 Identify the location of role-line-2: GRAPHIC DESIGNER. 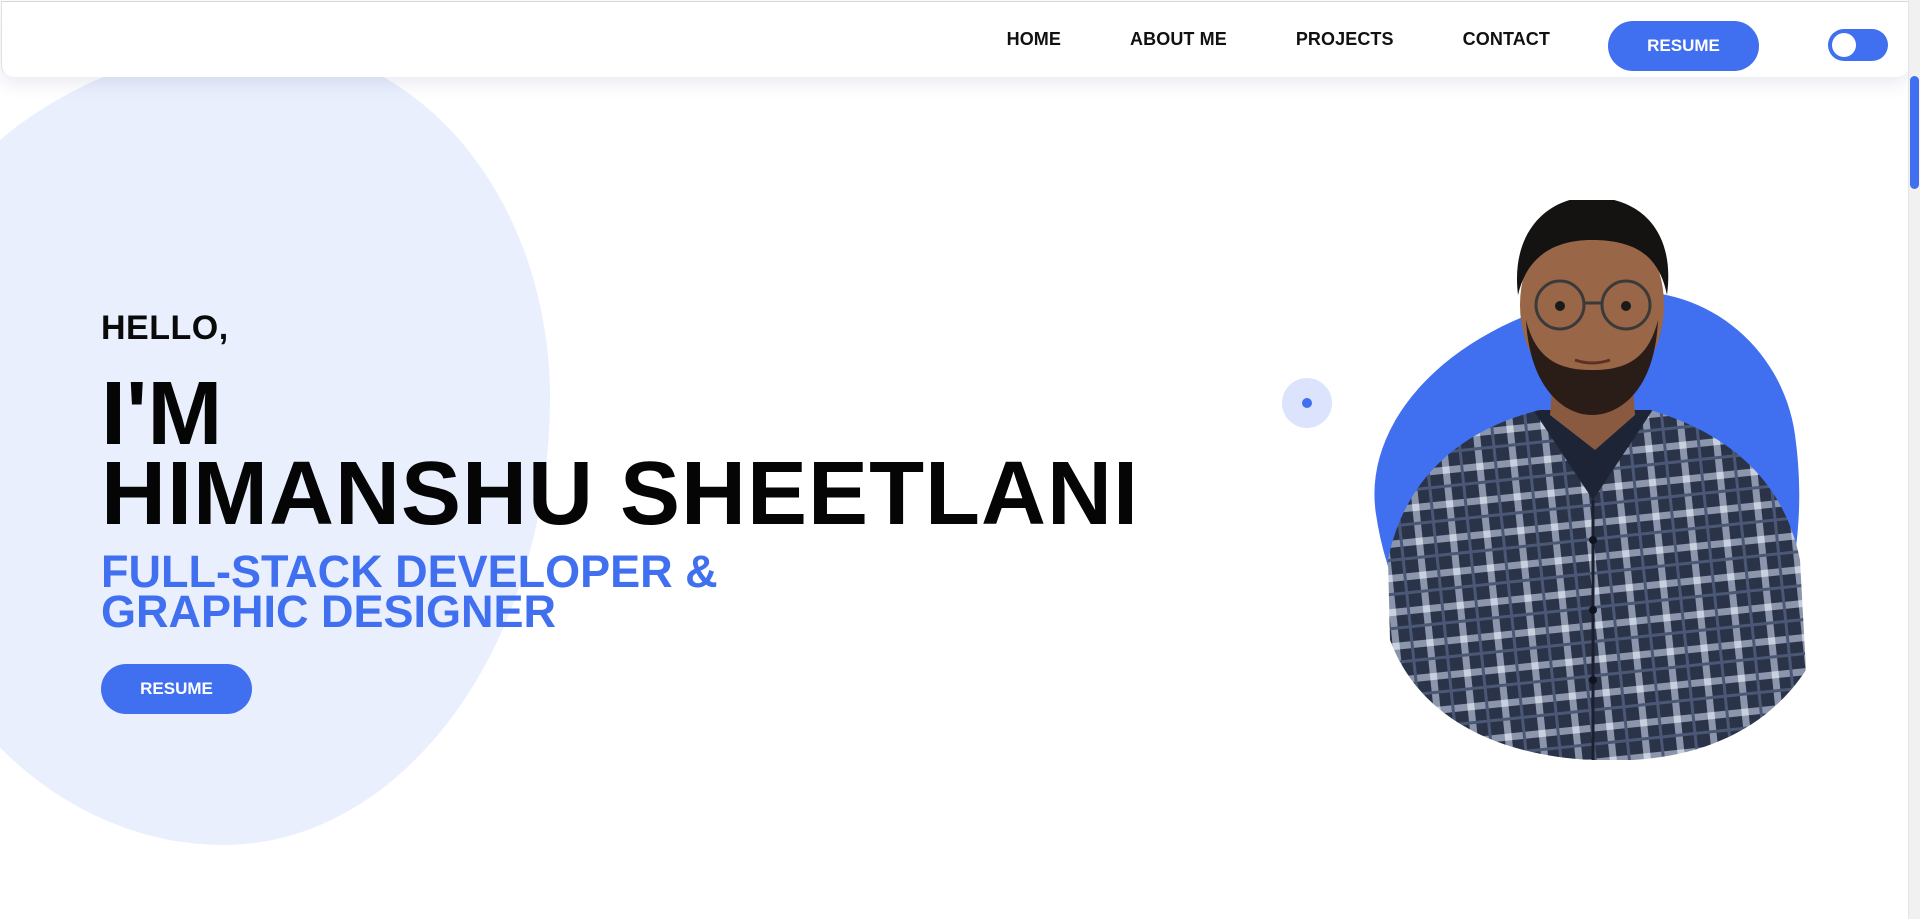
(329, 611).